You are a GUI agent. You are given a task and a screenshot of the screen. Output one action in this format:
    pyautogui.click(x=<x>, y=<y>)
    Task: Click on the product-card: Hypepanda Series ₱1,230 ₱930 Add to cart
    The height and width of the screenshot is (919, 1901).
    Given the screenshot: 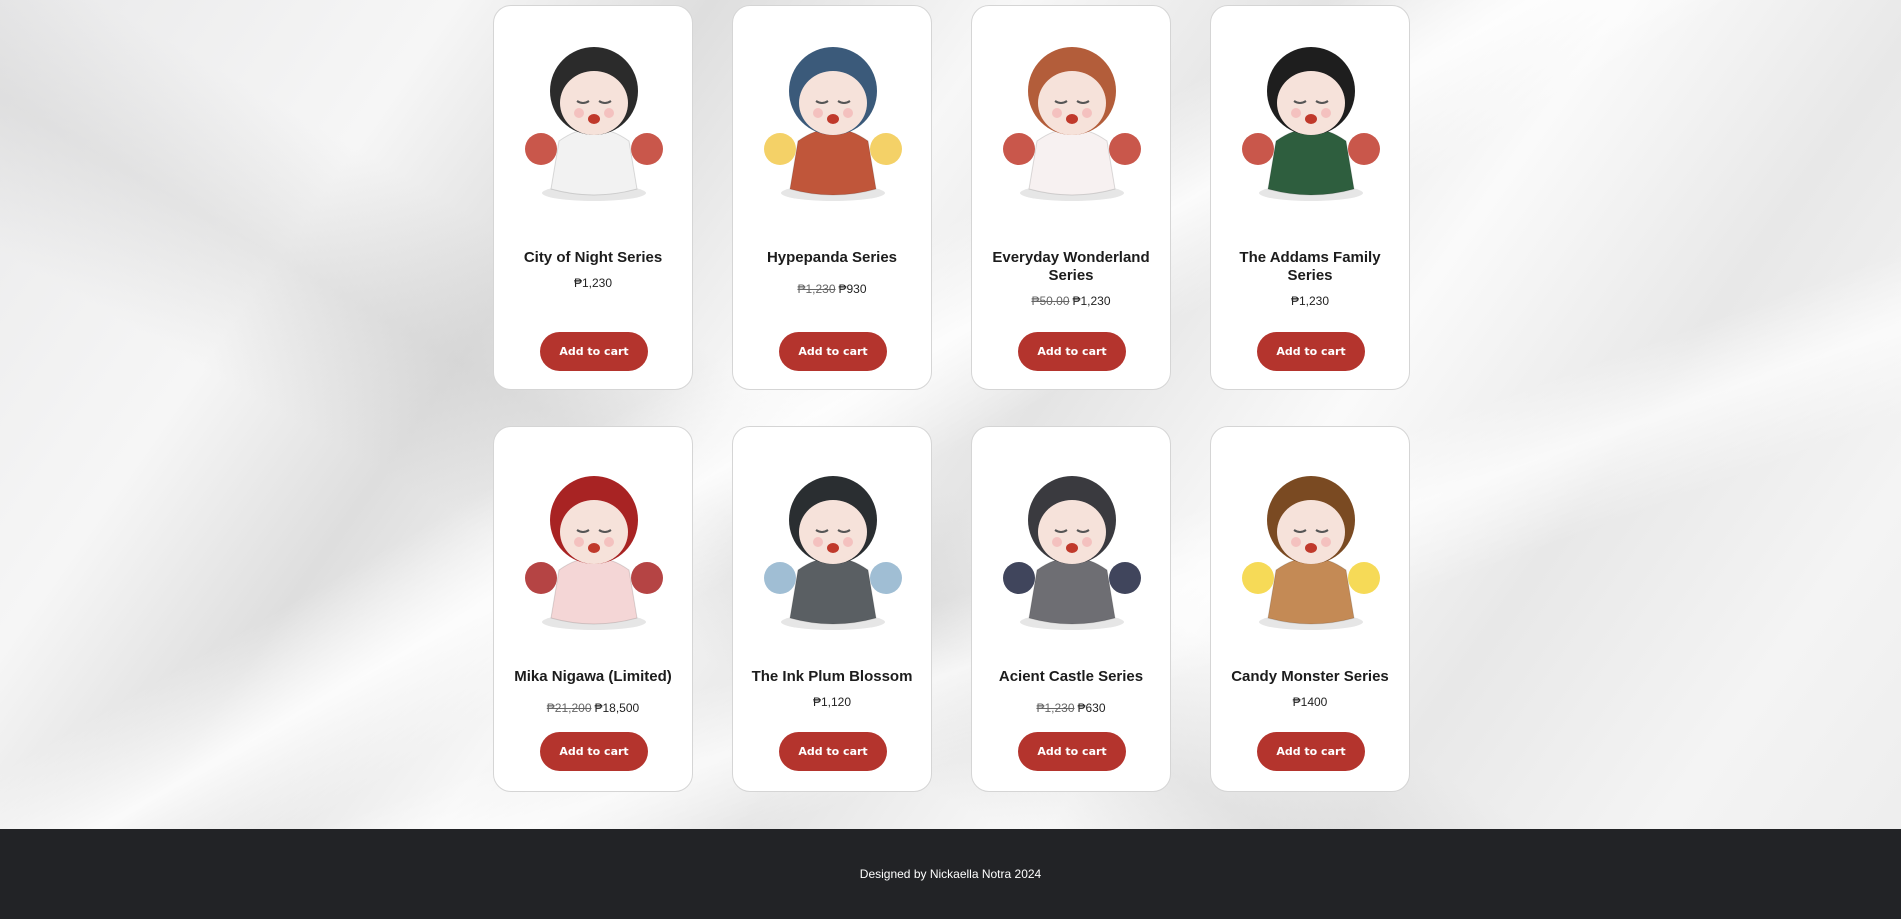 What is the action you would take?
    pyautogui.click(x=832, y=197)
    